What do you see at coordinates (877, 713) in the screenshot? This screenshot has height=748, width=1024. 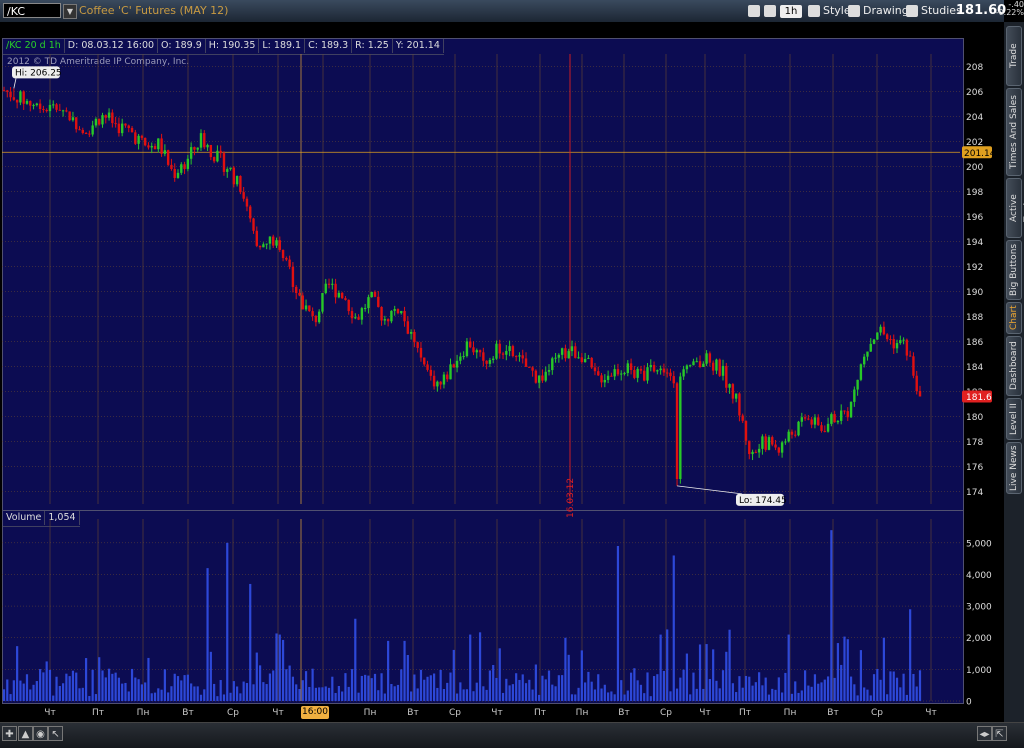 I see `x-axis-label: Ср` at bounding box center [877, 713].